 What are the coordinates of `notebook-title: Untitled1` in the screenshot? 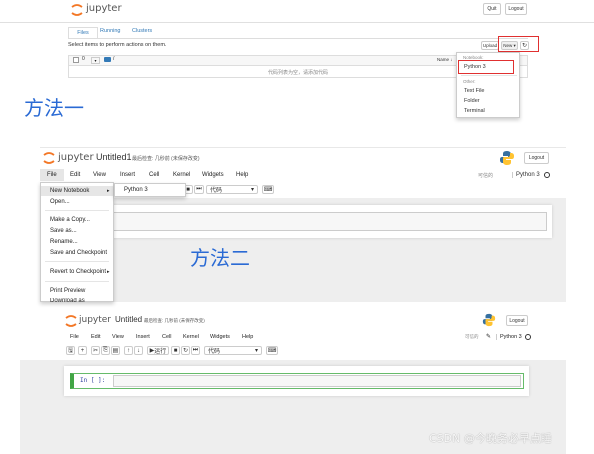 It's located at (114, 157).